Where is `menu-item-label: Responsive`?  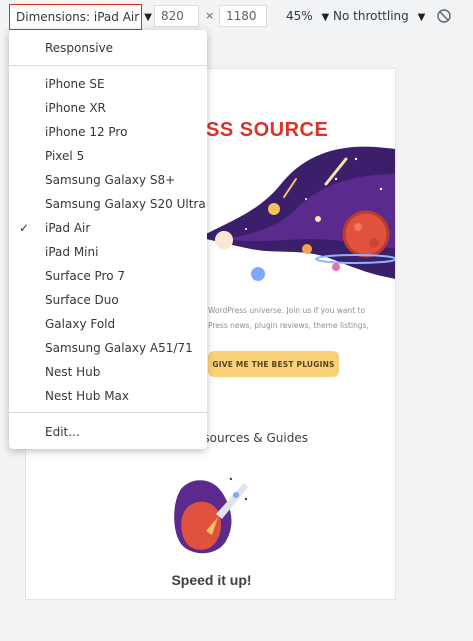 menu-item-label: Responsive is located at coordinates (79, 48).